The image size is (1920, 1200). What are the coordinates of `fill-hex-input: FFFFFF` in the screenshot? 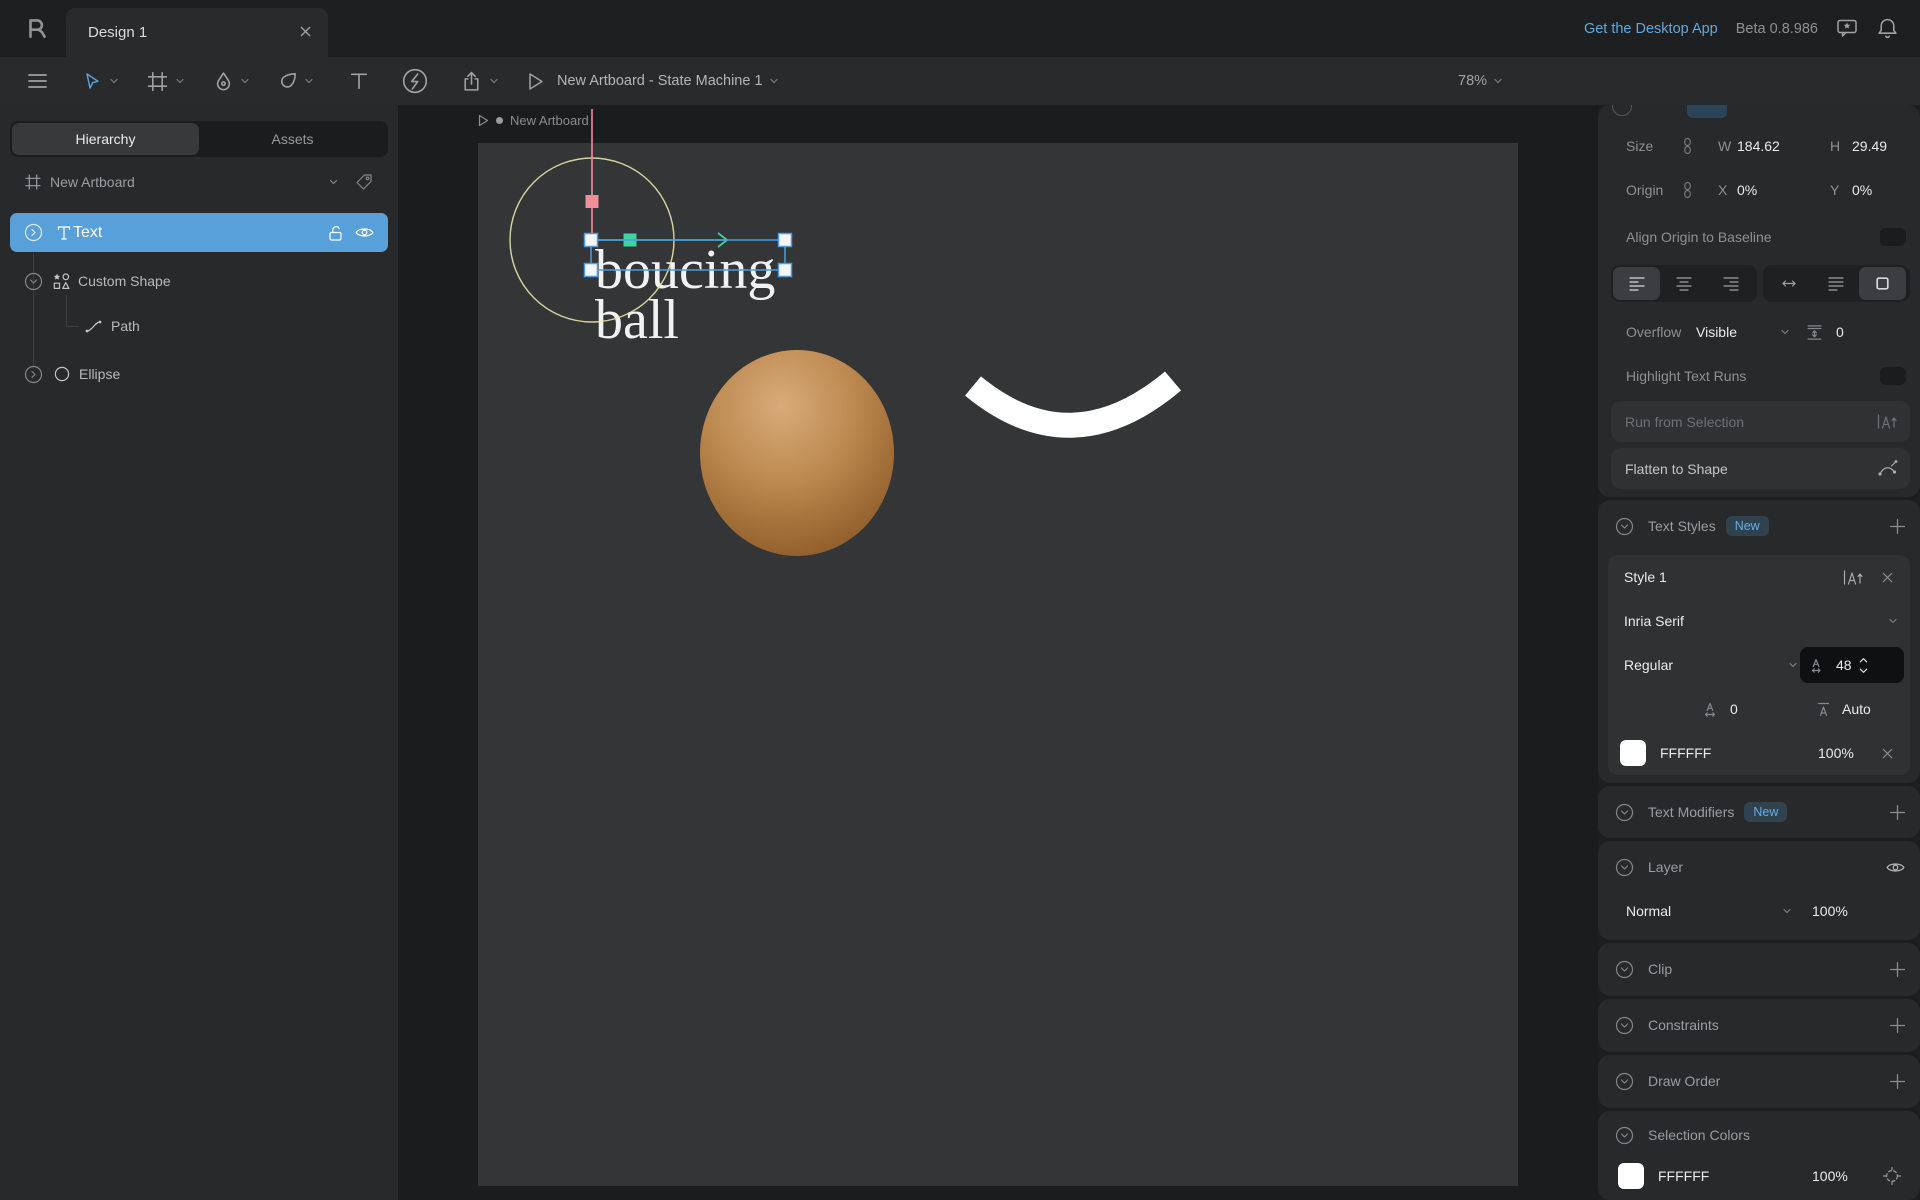 It's located at (1685, 753).